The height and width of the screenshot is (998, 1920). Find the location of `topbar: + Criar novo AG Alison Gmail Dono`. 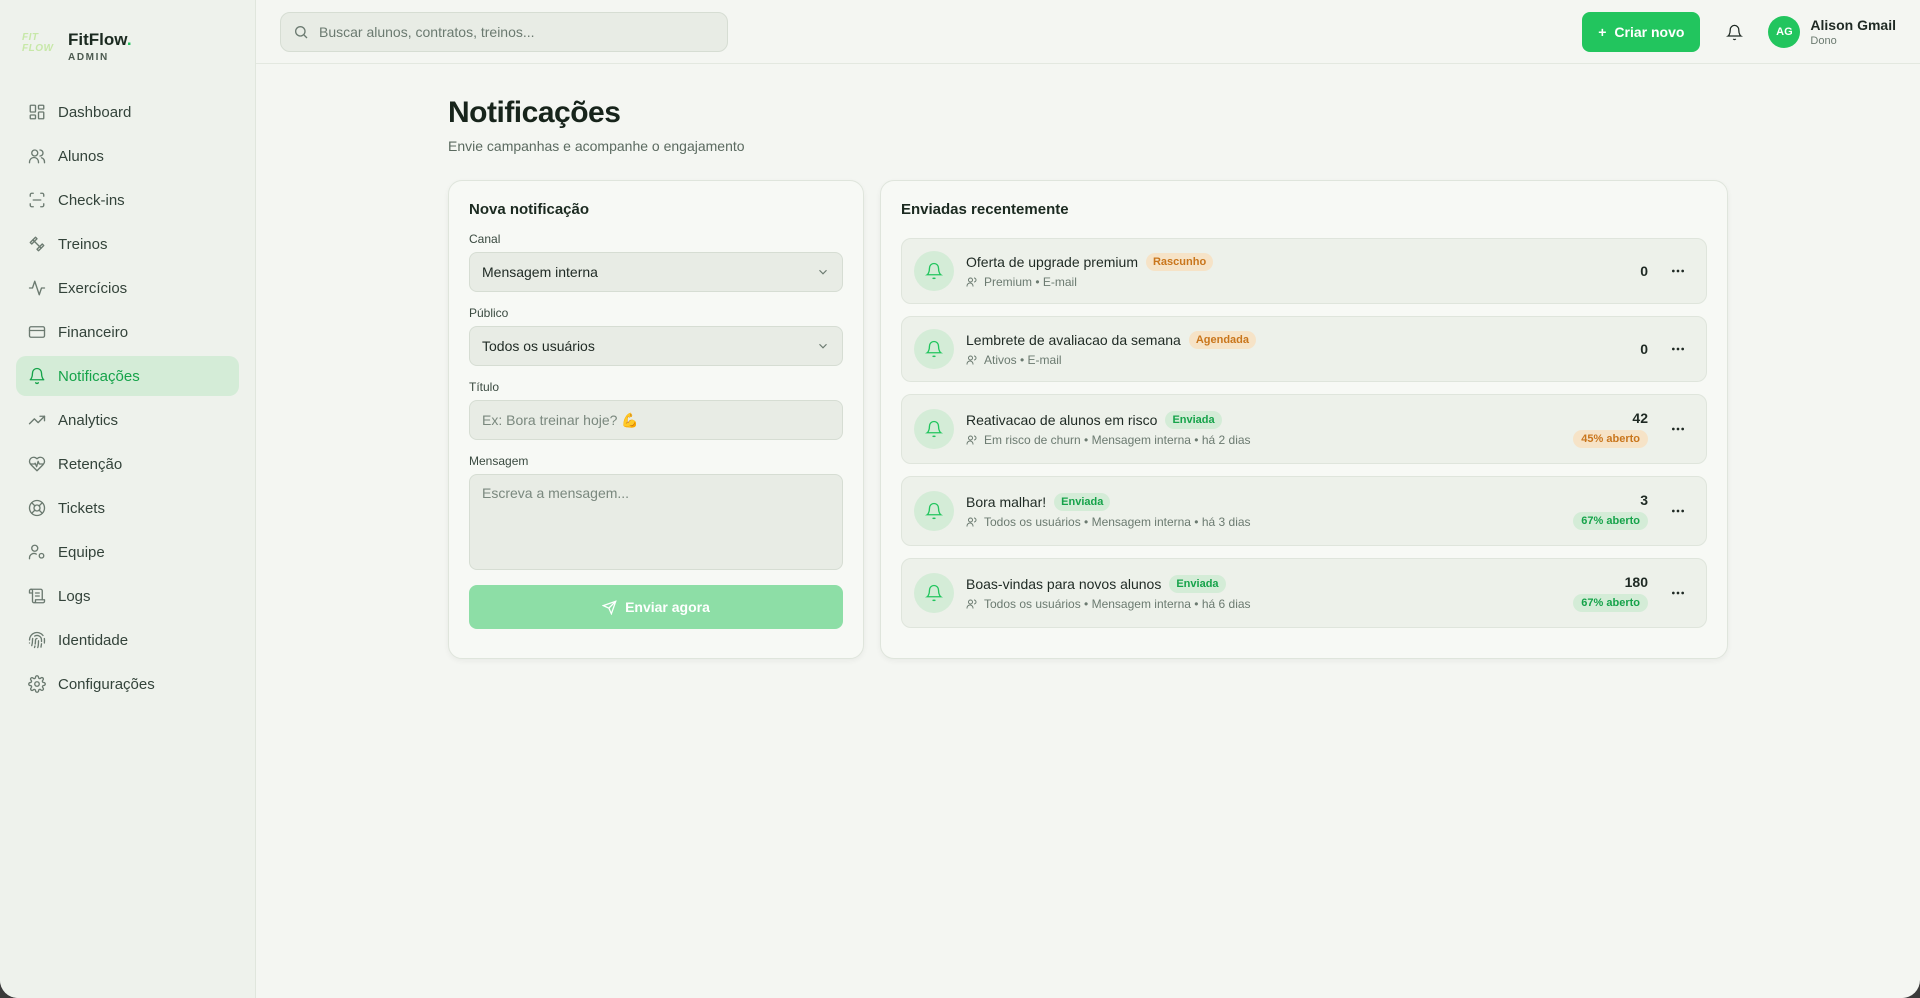

topbar: + Criar novo AG Alison Gmail Dono is located at coordinates (1088, 32).